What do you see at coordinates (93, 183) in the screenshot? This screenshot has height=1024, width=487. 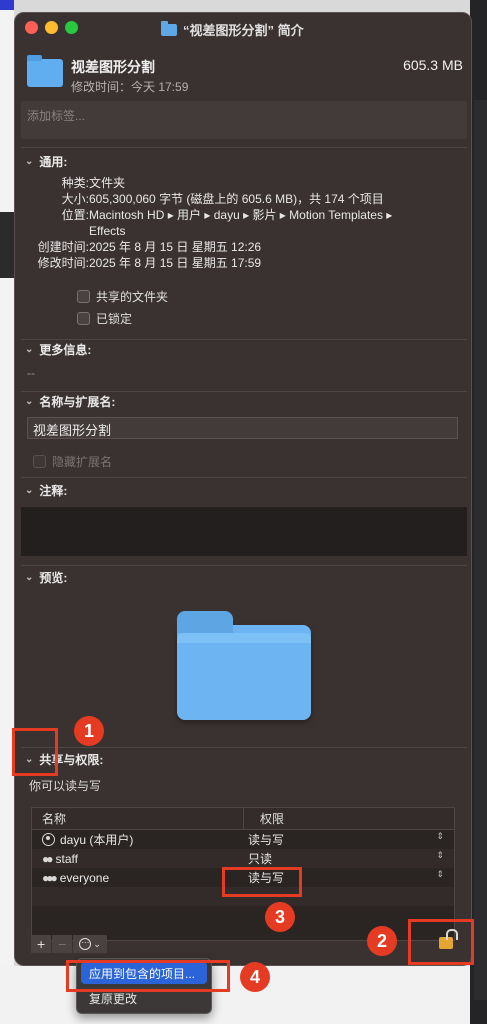 I see `general-row: 种类:文件夹` at bounding box center [93, 183].